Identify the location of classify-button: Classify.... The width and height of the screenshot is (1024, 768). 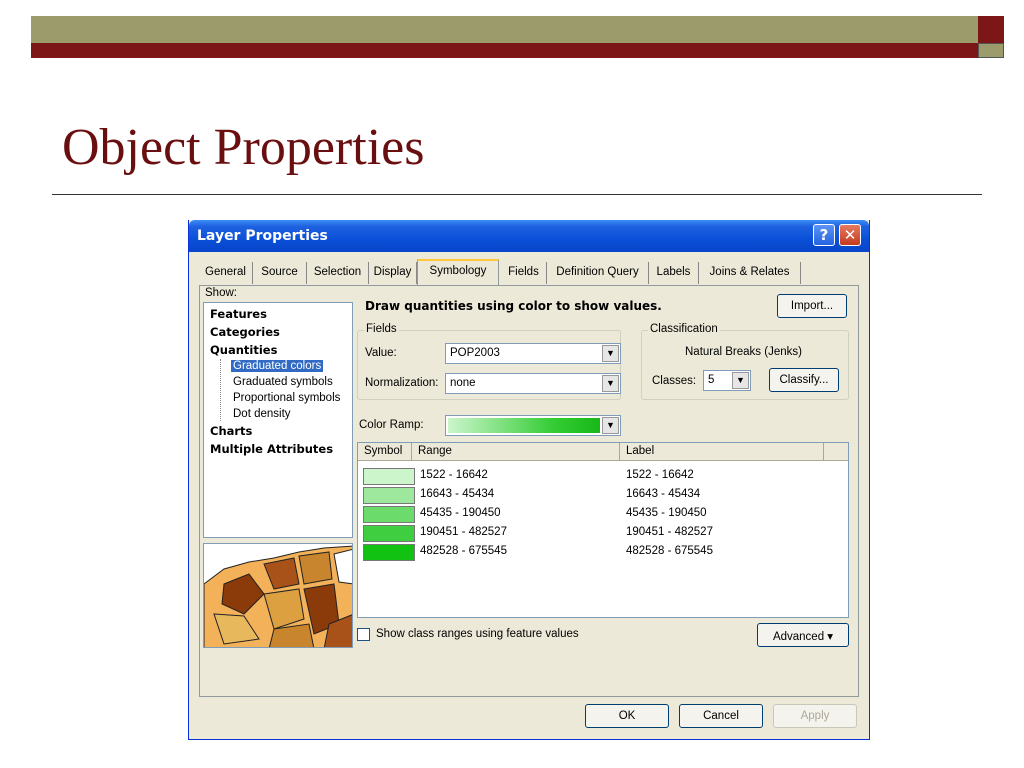
(804, 380).